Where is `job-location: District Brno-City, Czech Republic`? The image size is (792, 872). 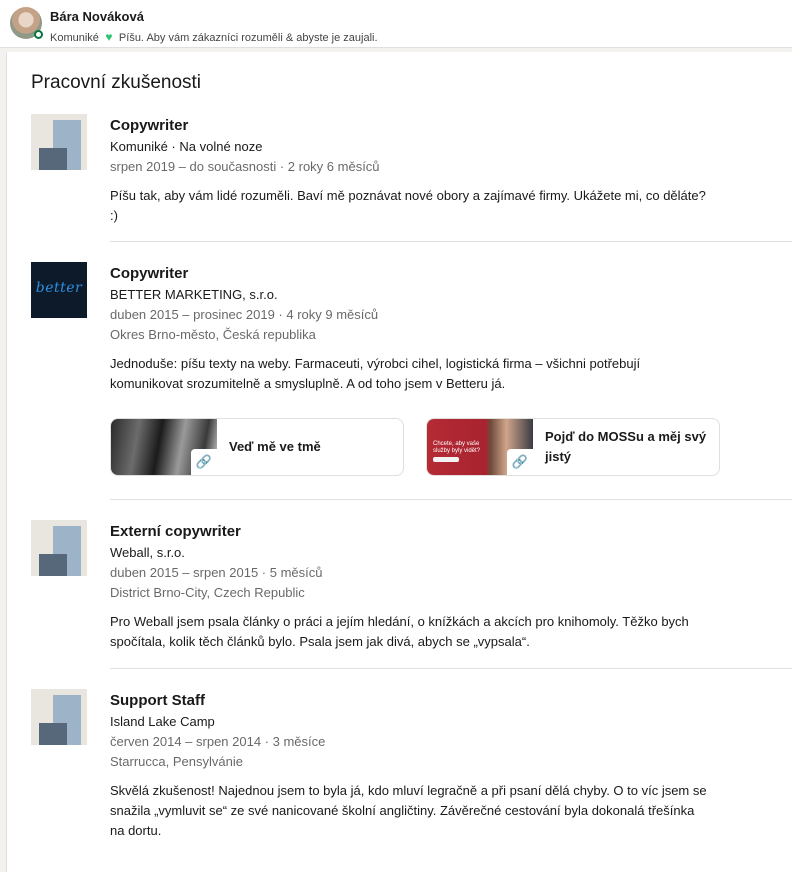
job-location: District Brno-City, Czech Republic is located at coordinates (207, 592).